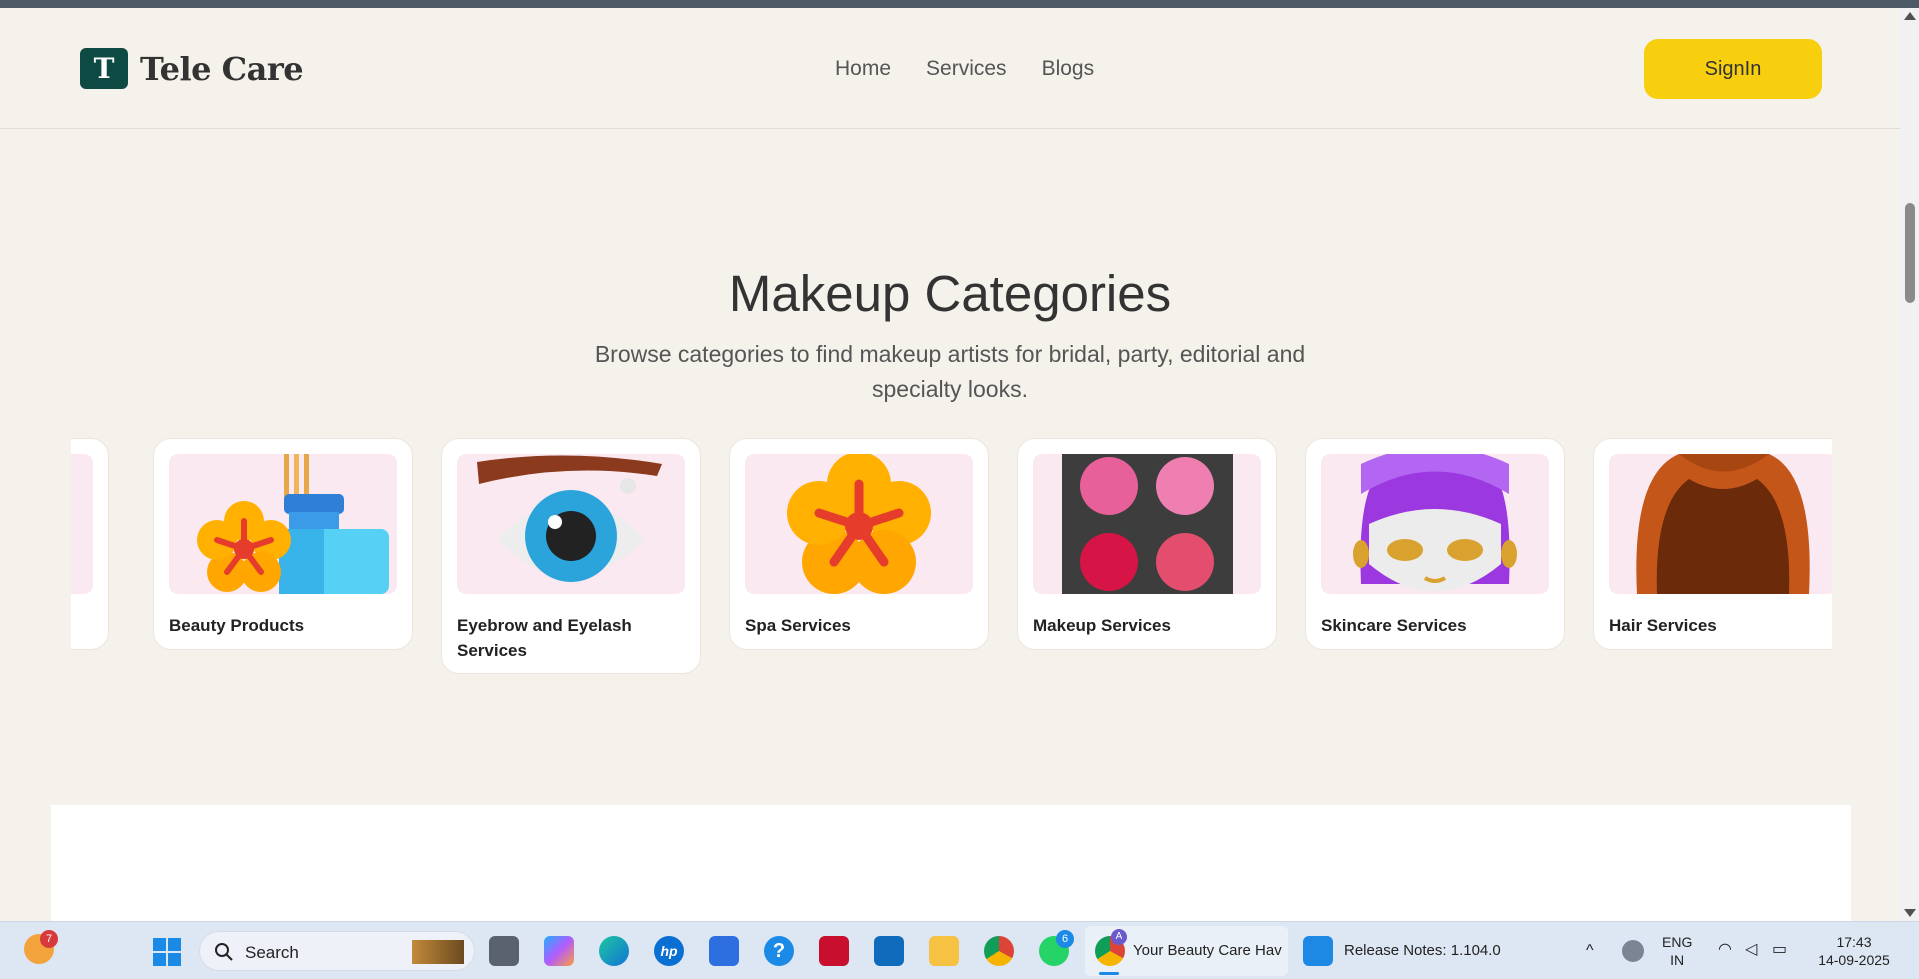  I want to click on category-card-makeup: Makeup Services, so click(1147, 544).